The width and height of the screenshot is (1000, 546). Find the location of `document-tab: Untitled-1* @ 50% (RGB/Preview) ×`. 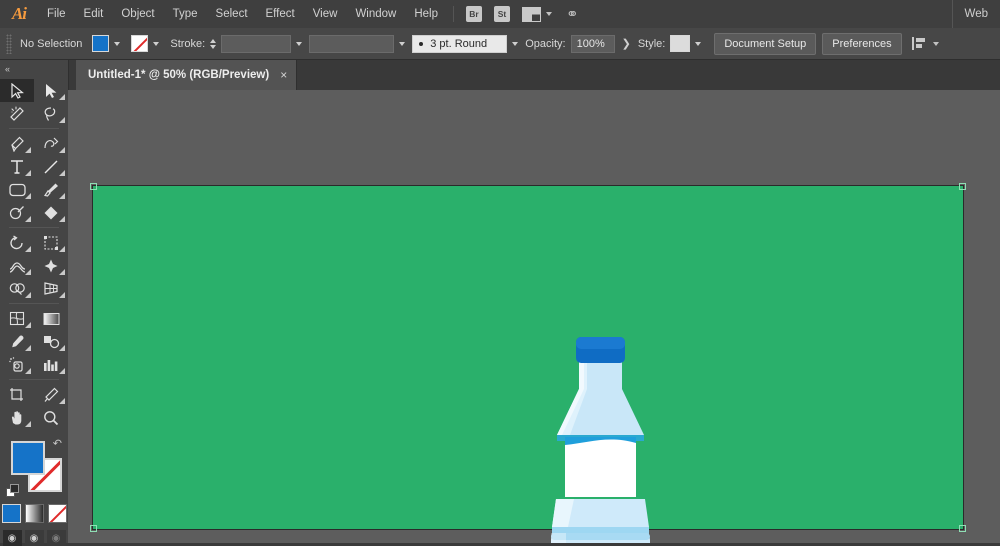

document-tab: Untitled-1* @ 50% (RGB/Preview) × is located at coordinates (187, 75).